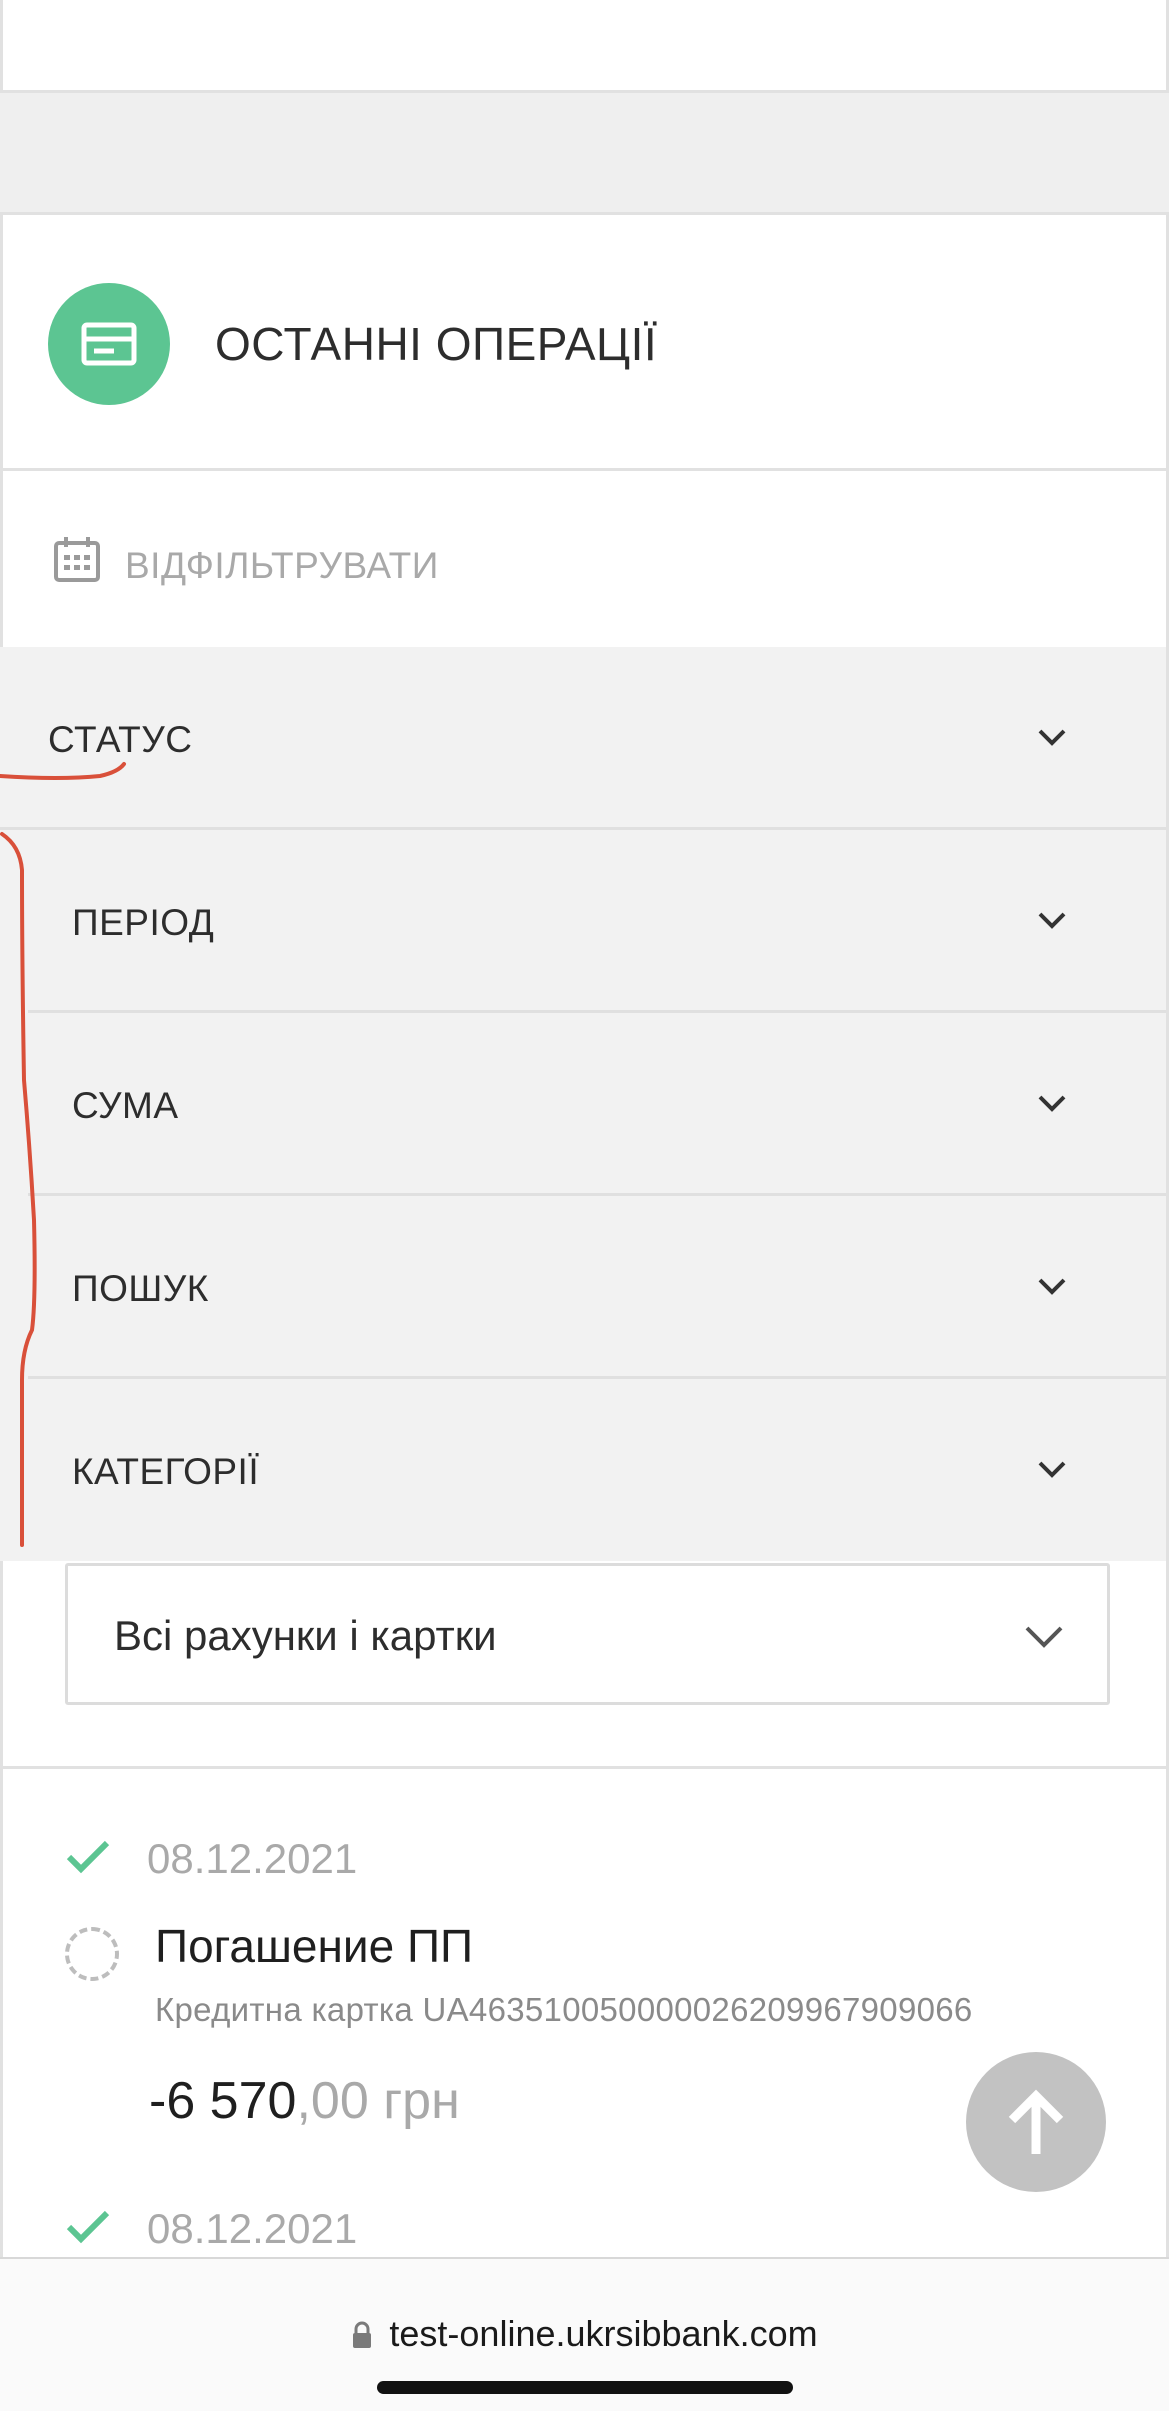 Image resolution: width=1169 pixels, height=2411 pixels. Describe the element at coordinates (378, 2101) in the screenshot. I see `amount-decimal: ,00 грн` at that location.